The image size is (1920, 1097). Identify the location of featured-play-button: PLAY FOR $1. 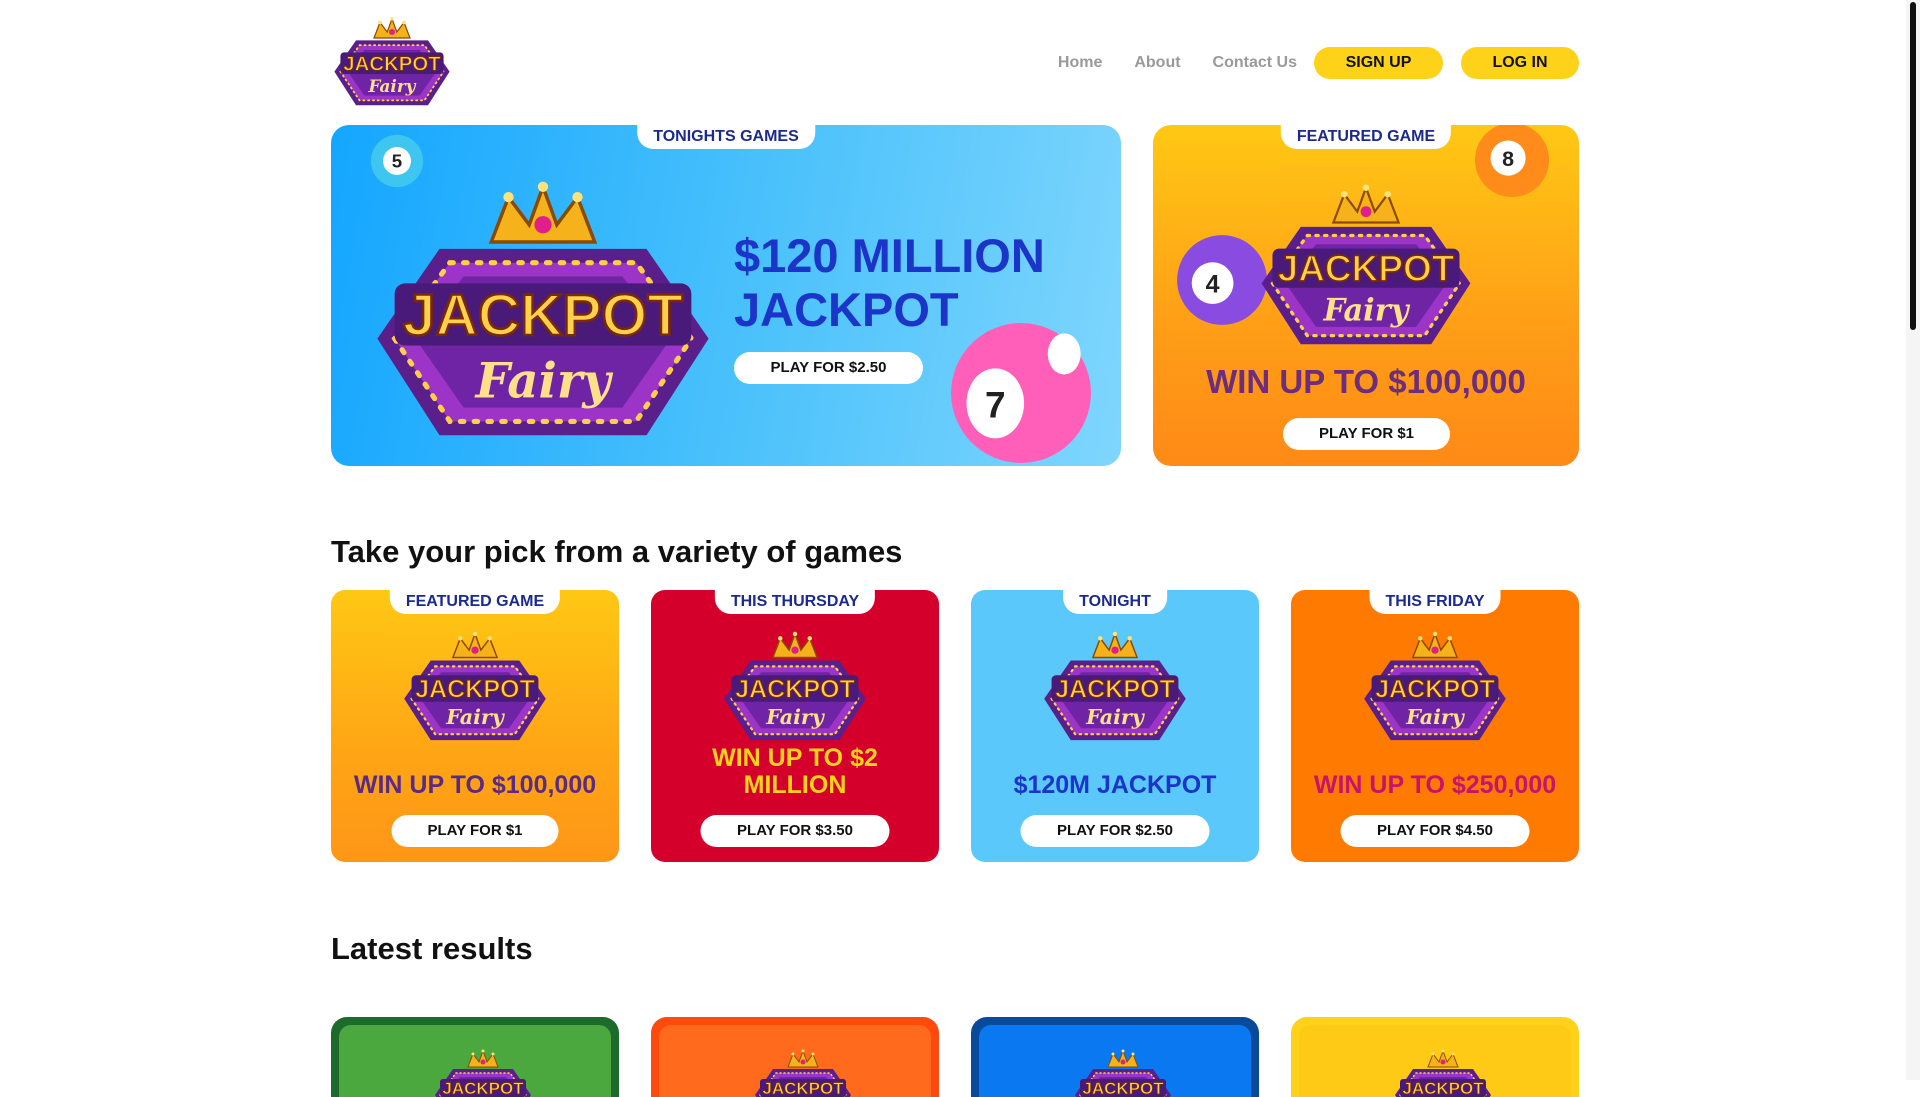
(1366, 434).